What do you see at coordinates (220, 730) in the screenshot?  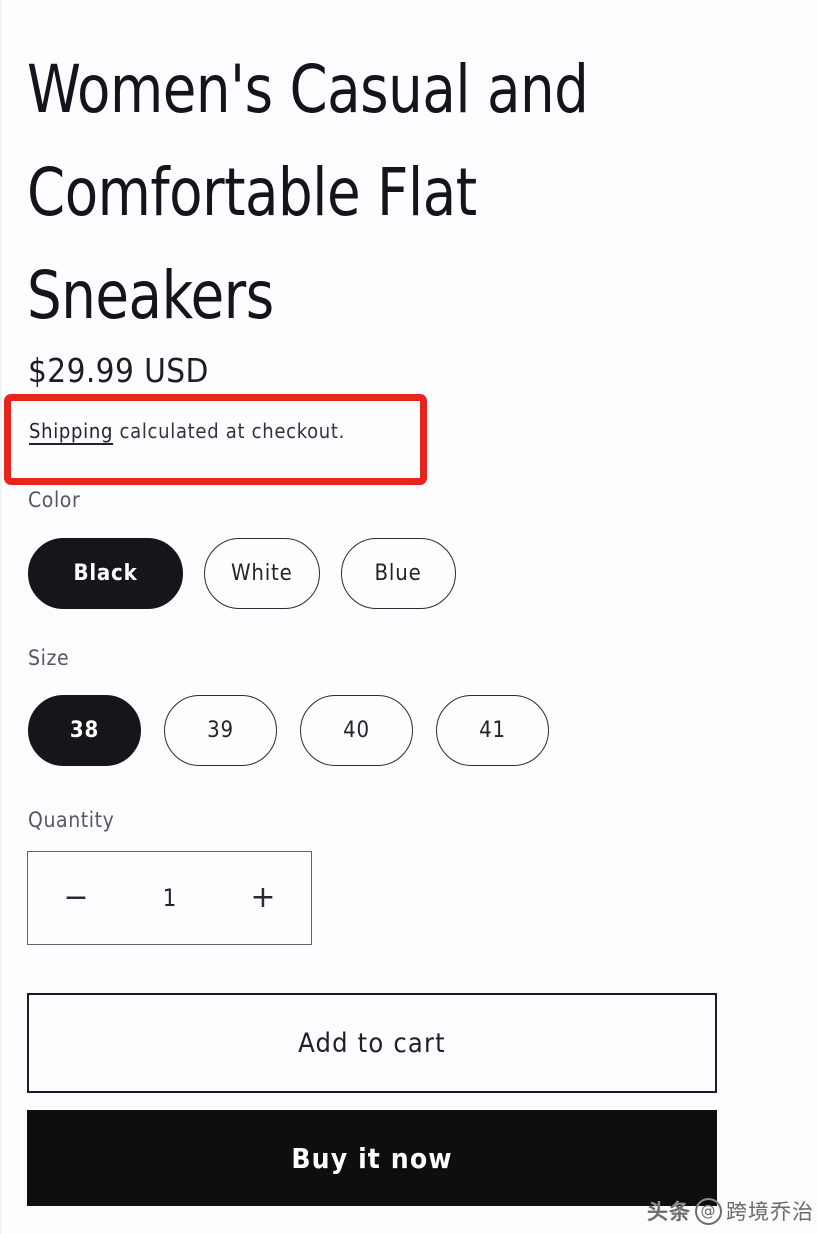 I see `size-option-39: 39` at bounding box center [220, 730].